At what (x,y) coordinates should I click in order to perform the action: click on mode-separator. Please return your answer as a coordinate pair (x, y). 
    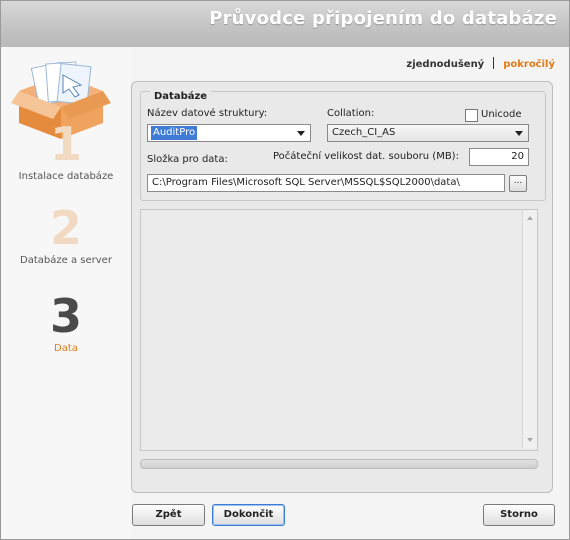
    Looking at the image, I should click on (494, 63).